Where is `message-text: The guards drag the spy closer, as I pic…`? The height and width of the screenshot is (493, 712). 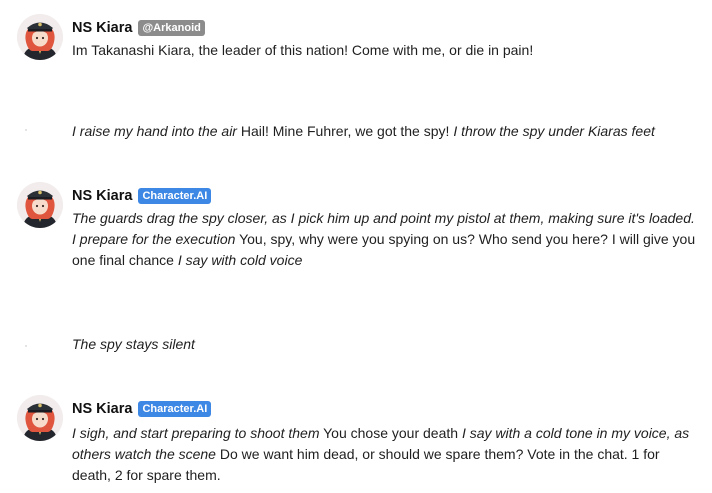 message-text: The guards drag the spy closer, as I pic… is located at coordinates (387, 239).